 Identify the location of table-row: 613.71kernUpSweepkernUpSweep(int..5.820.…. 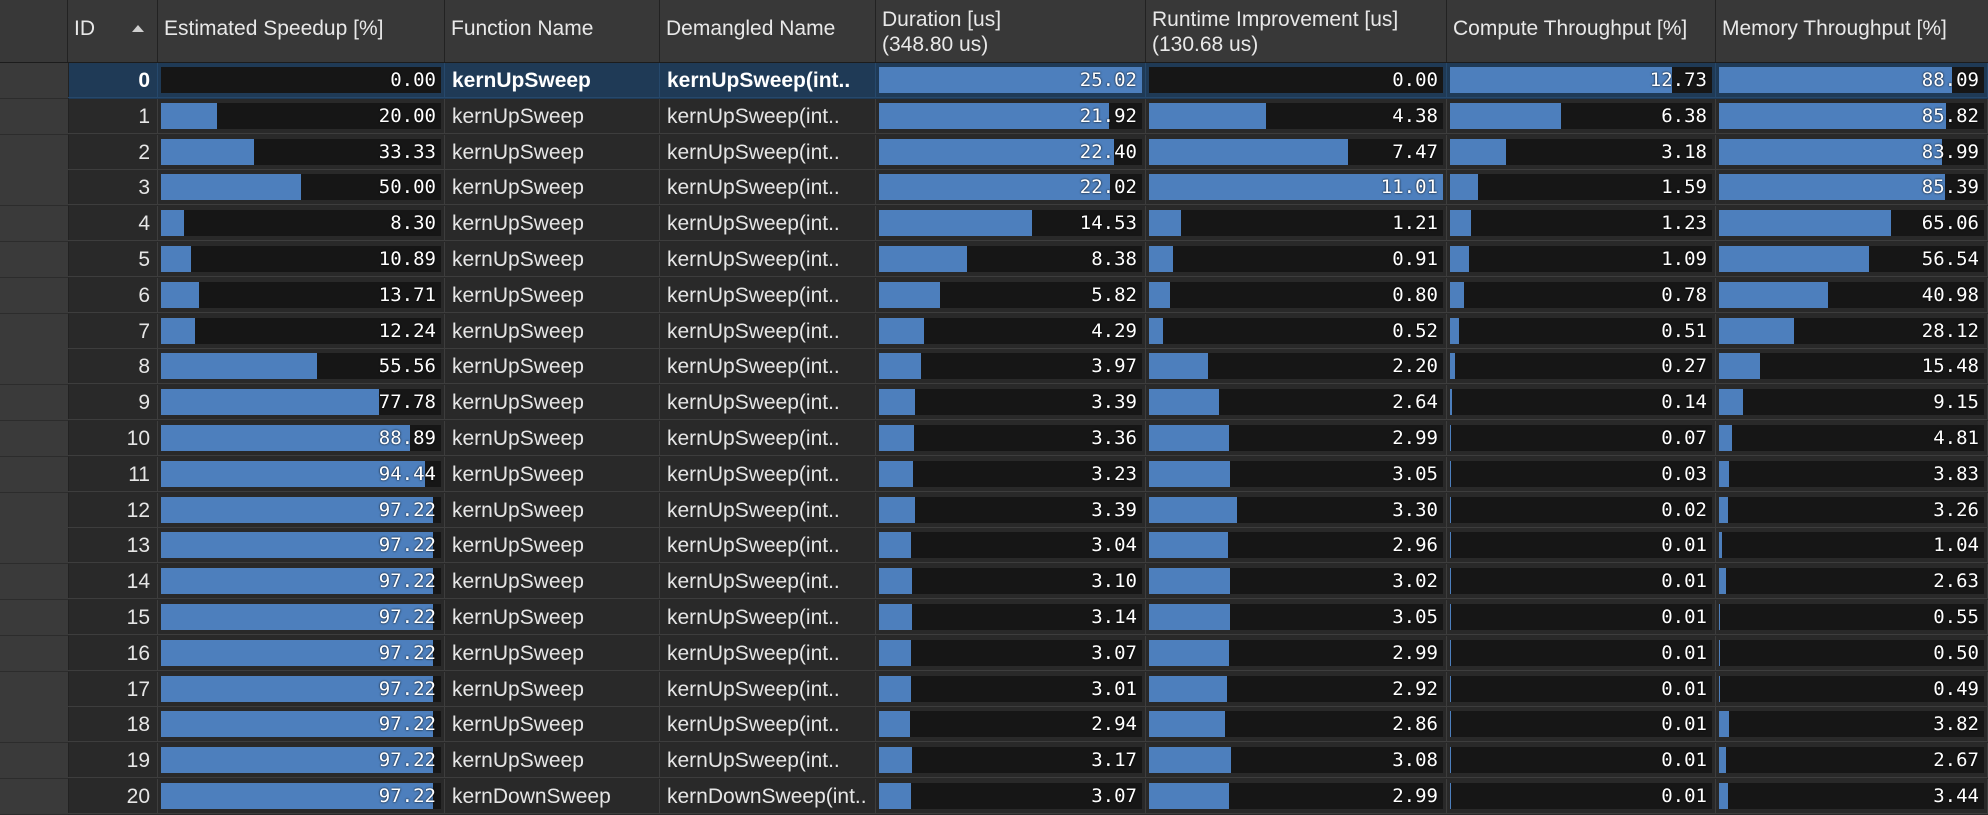
(994, 296).